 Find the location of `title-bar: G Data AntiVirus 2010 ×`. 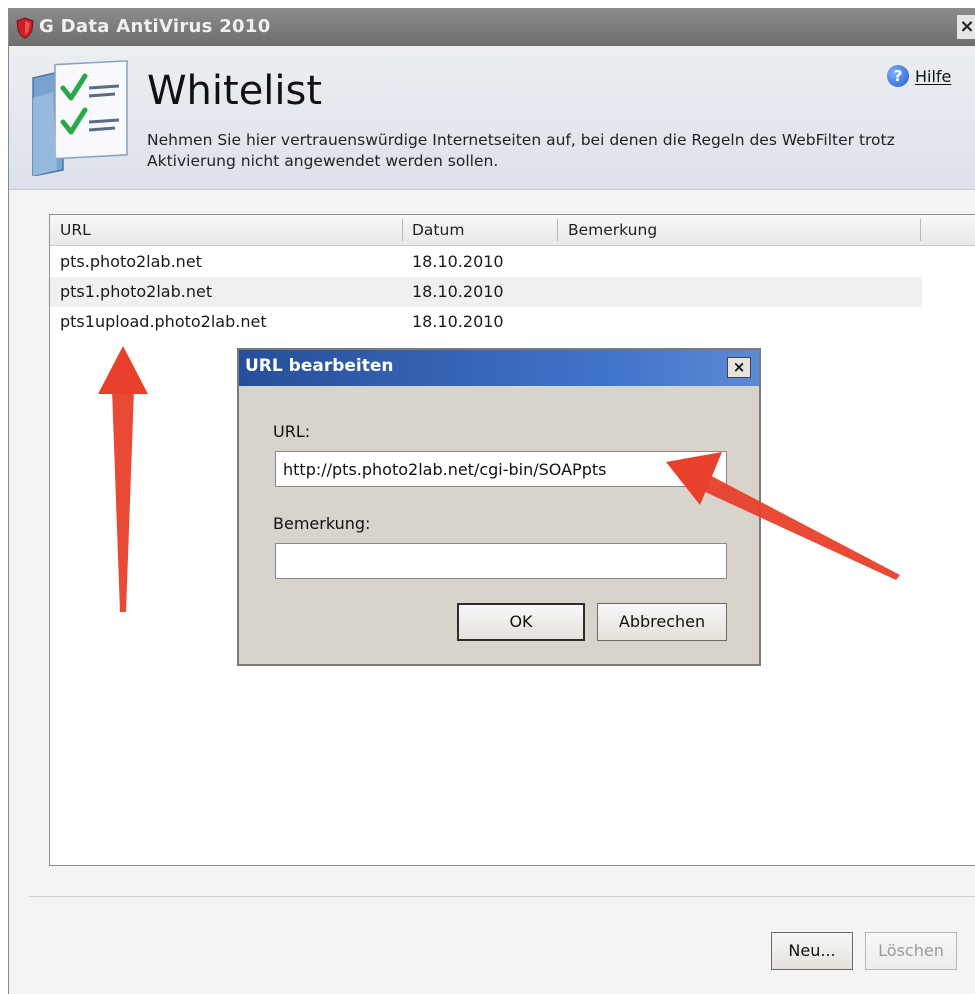

title-bar: G Data AntiVirus 2010 × is located at coordinates (492, 27).